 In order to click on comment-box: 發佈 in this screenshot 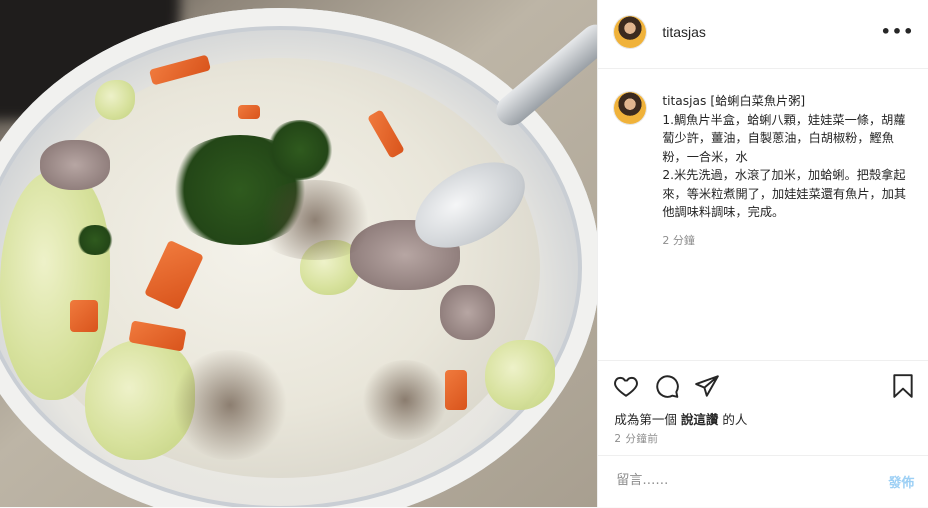, I will do `click(763, 481)`.